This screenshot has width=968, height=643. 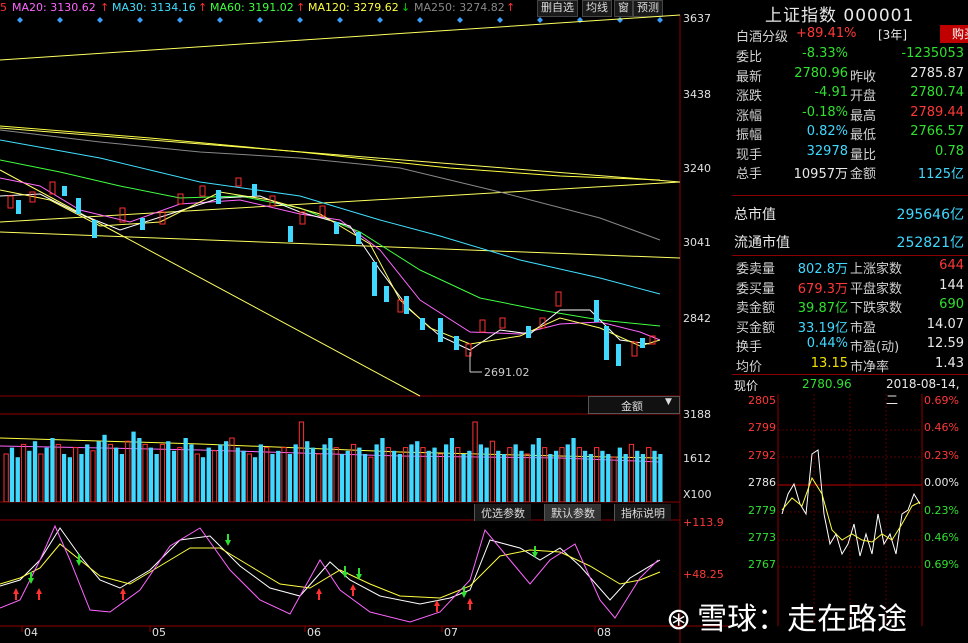 What do you see at coordinates (451, 632) in the screenshot?
I see `x-axis-label: 07` at bounding box center [451, 632].